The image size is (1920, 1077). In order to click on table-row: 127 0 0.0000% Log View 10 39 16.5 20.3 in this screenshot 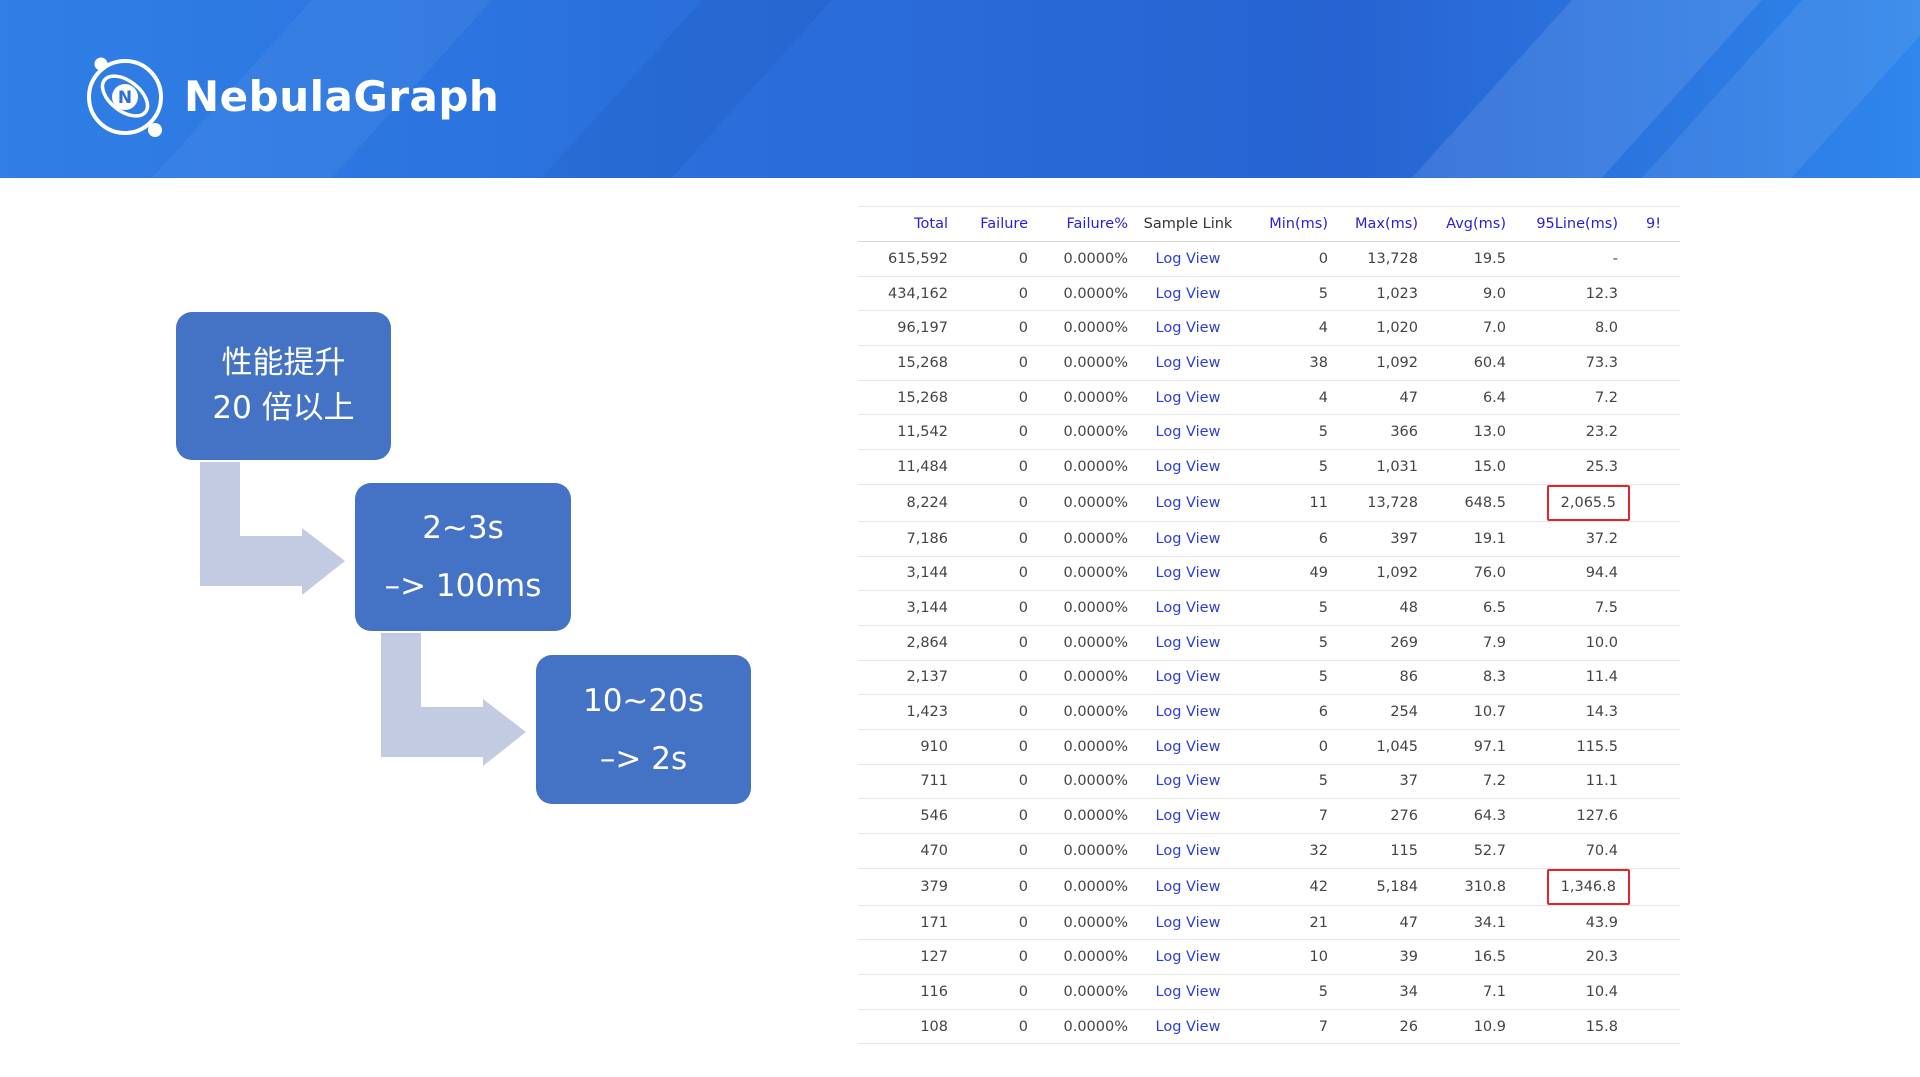, I will do `click(1269, 957)`.